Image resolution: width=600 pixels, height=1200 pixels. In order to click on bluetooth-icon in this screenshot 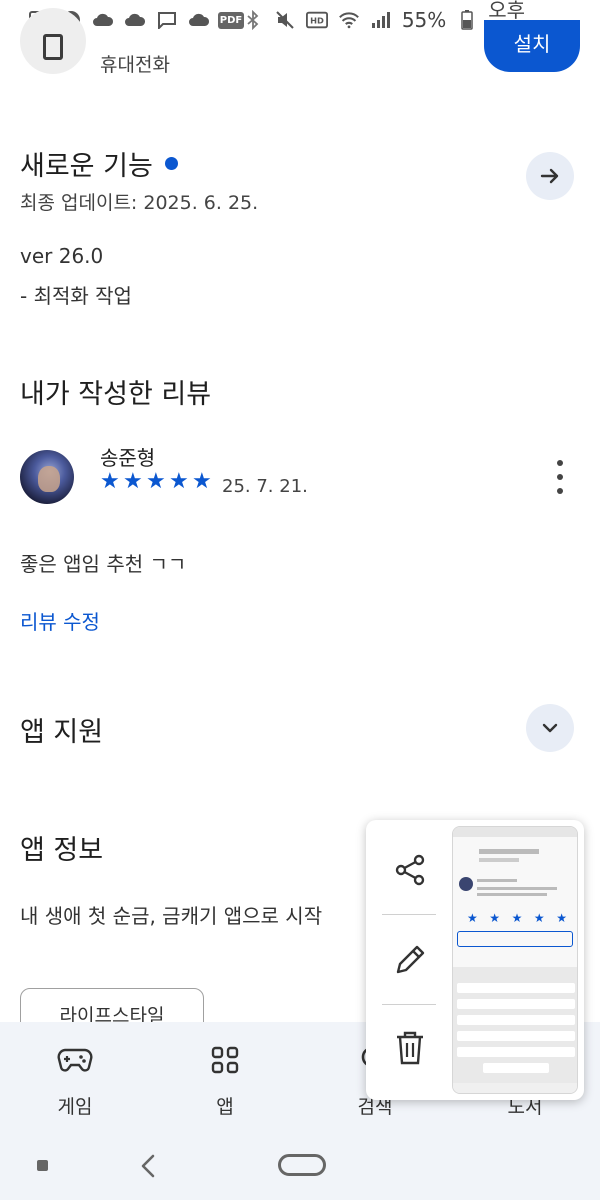, I will do `click(253, 20)`.